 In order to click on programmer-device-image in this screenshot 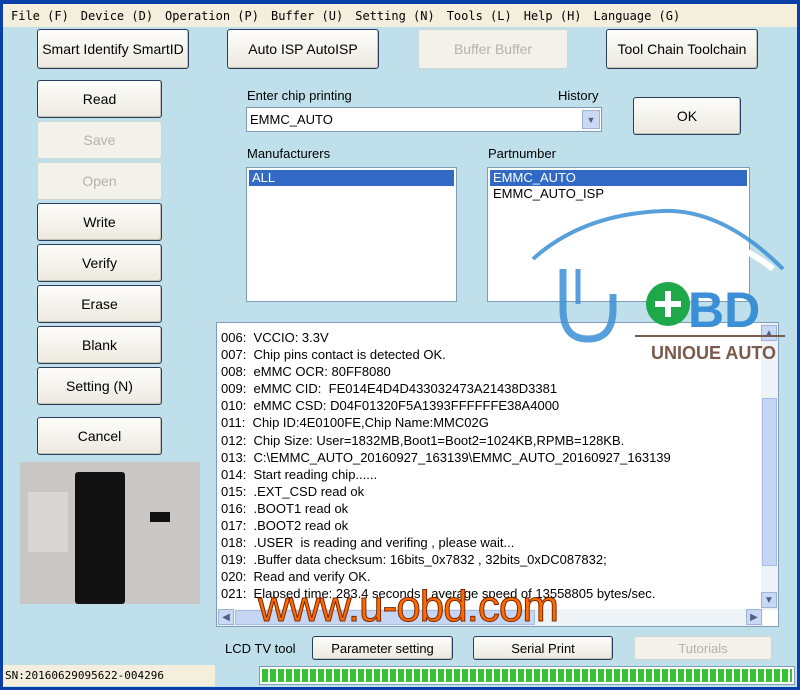, I will do `click(110, 533)`.